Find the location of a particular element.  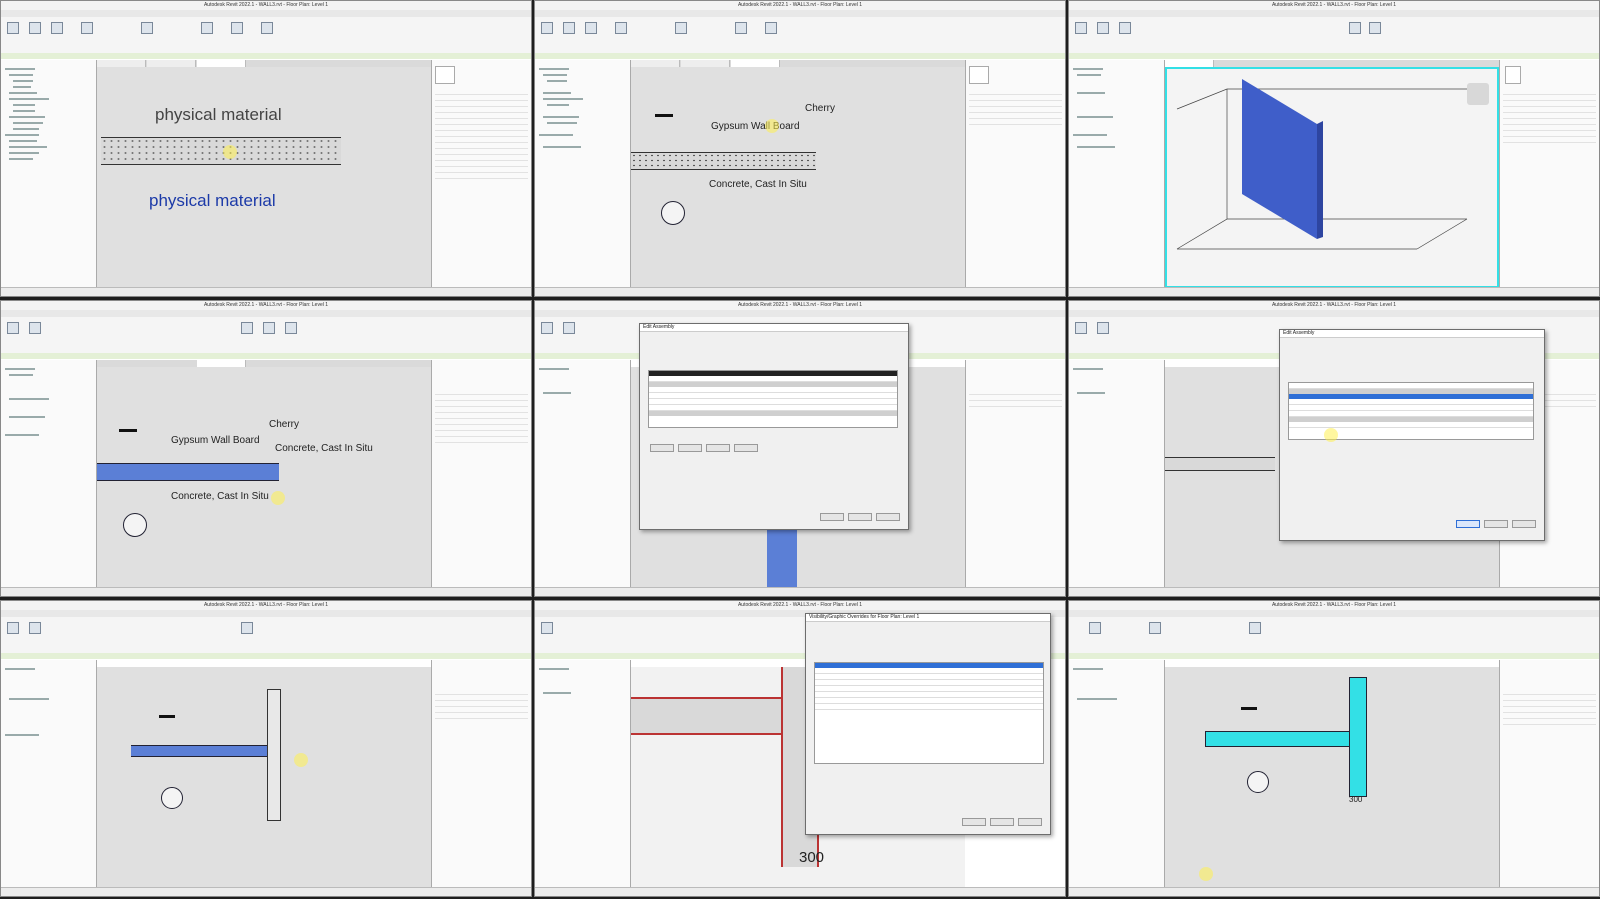

drawing-area is located at coordinates (264, 777).